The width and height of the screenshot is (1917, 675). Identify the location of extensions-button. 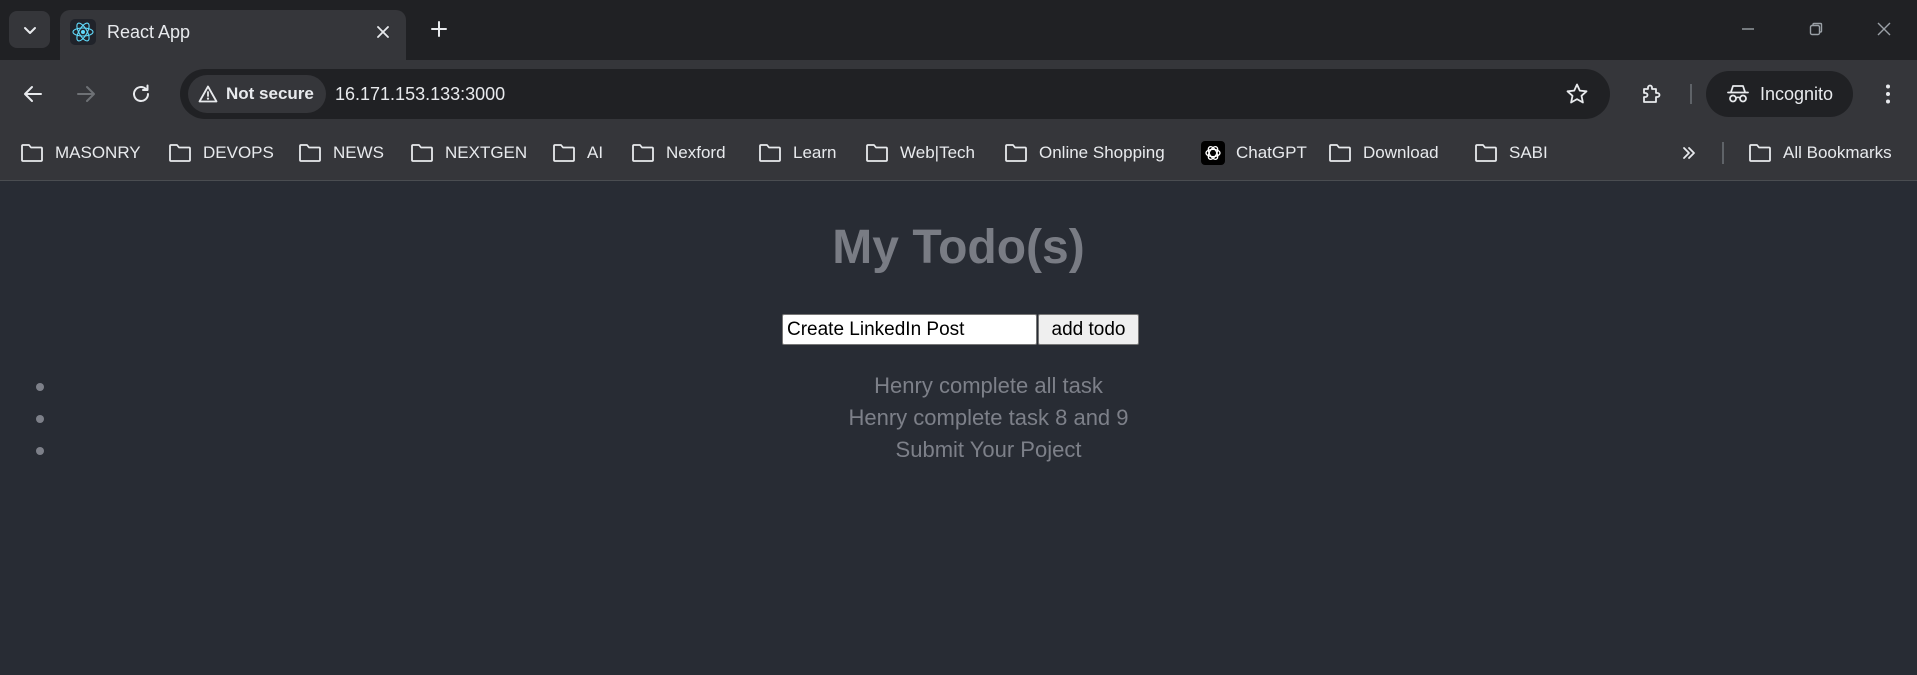
(1652, 94).